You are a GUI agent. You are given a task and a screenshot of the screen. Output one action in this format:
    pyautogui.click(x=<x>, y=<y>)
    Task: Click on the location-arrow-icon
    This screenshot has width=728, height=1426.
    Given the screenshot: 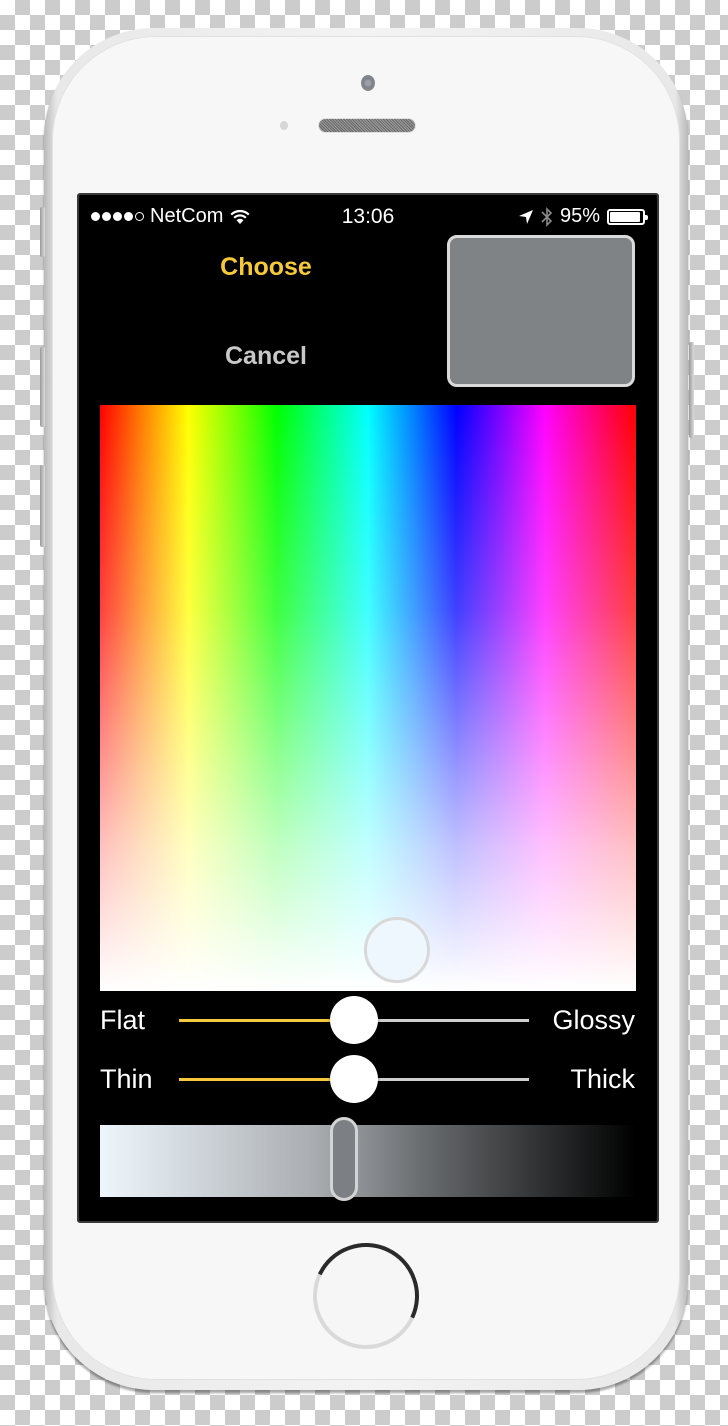 What is the action you would take?
    pyautogui.click(x=525, y=216)
    